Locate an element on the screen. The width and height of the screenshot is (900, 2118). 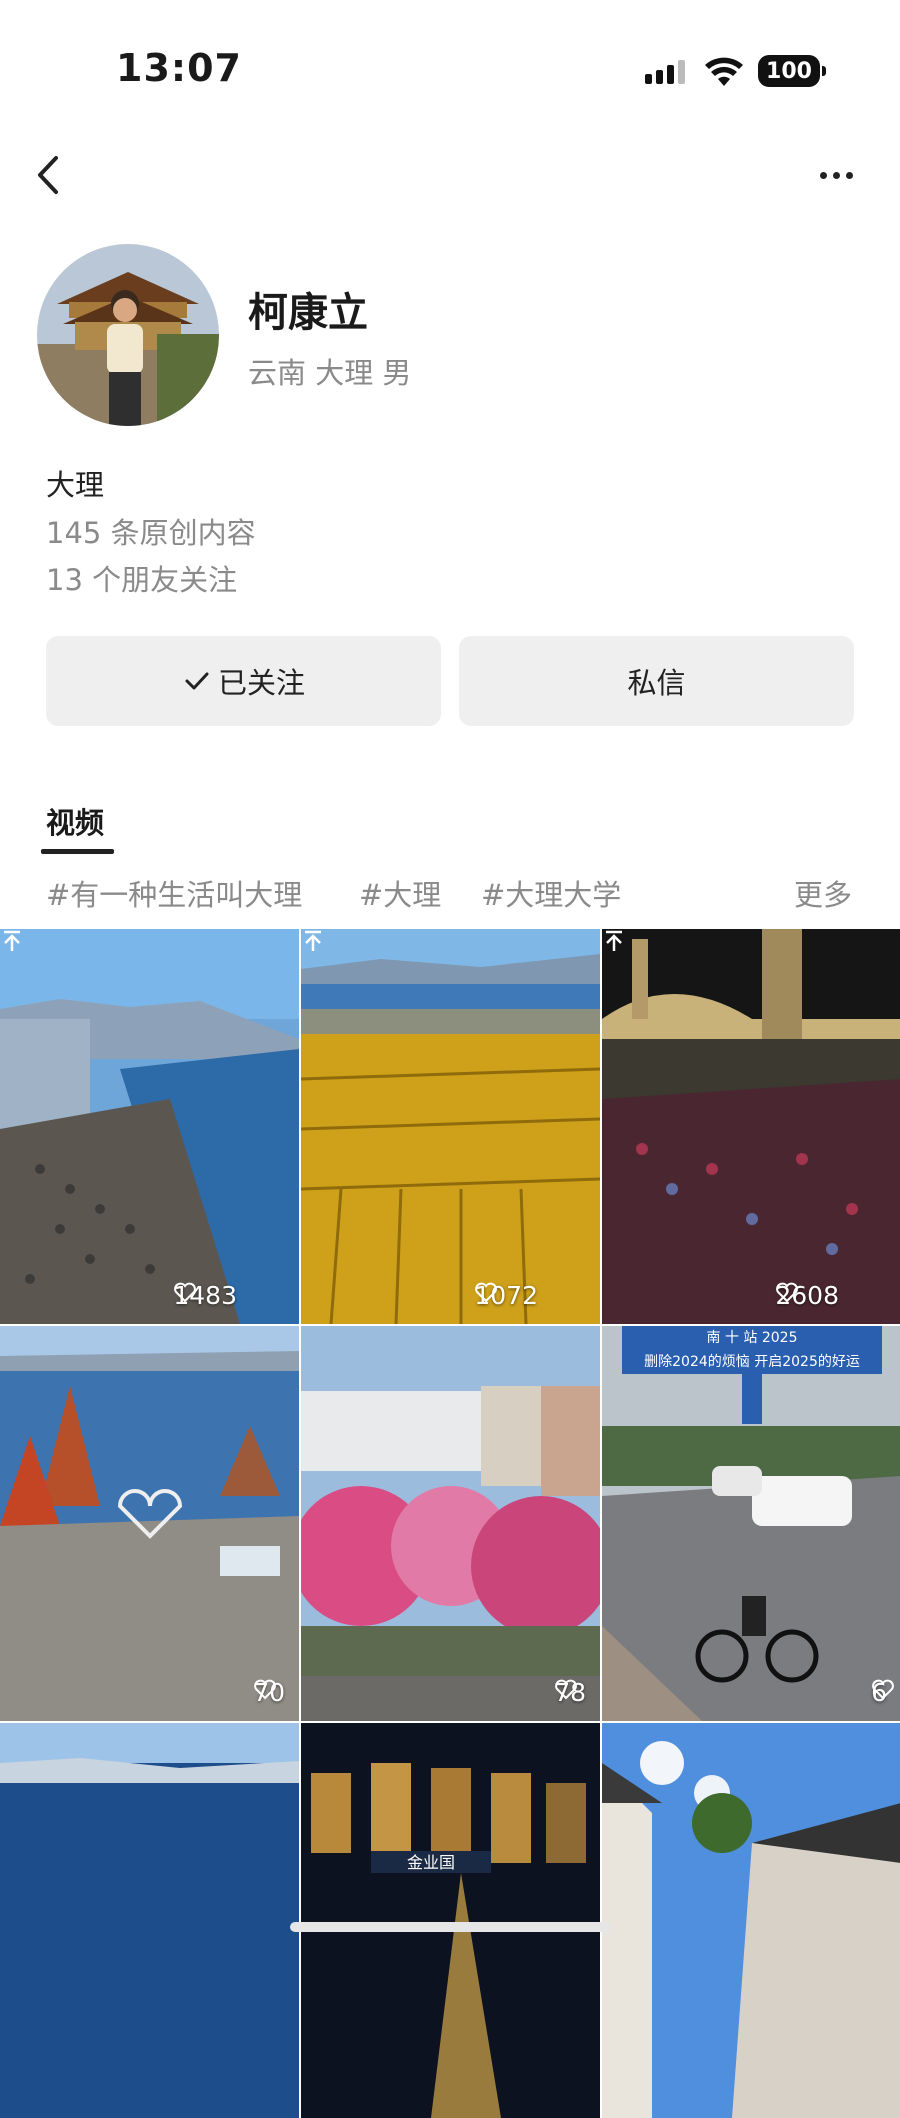
like-count: 2608 is located at coordinates (807, 1295).